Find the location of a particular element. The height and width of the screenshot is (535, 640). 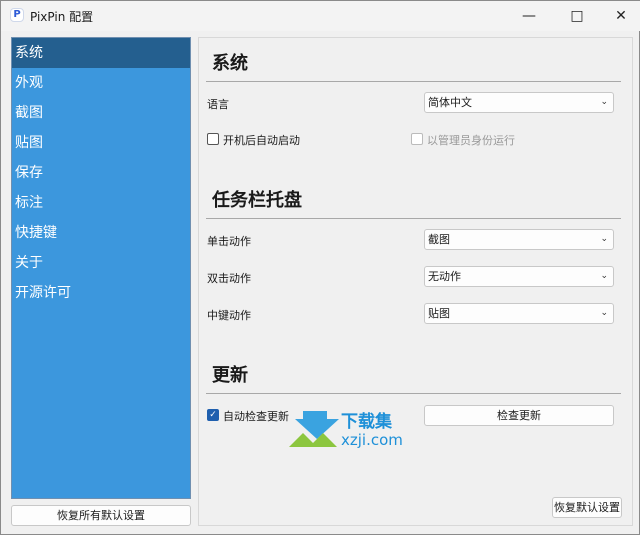

restore-all-defaults-button: 恢复所有默认设置 is located at coordinates (101, 515).